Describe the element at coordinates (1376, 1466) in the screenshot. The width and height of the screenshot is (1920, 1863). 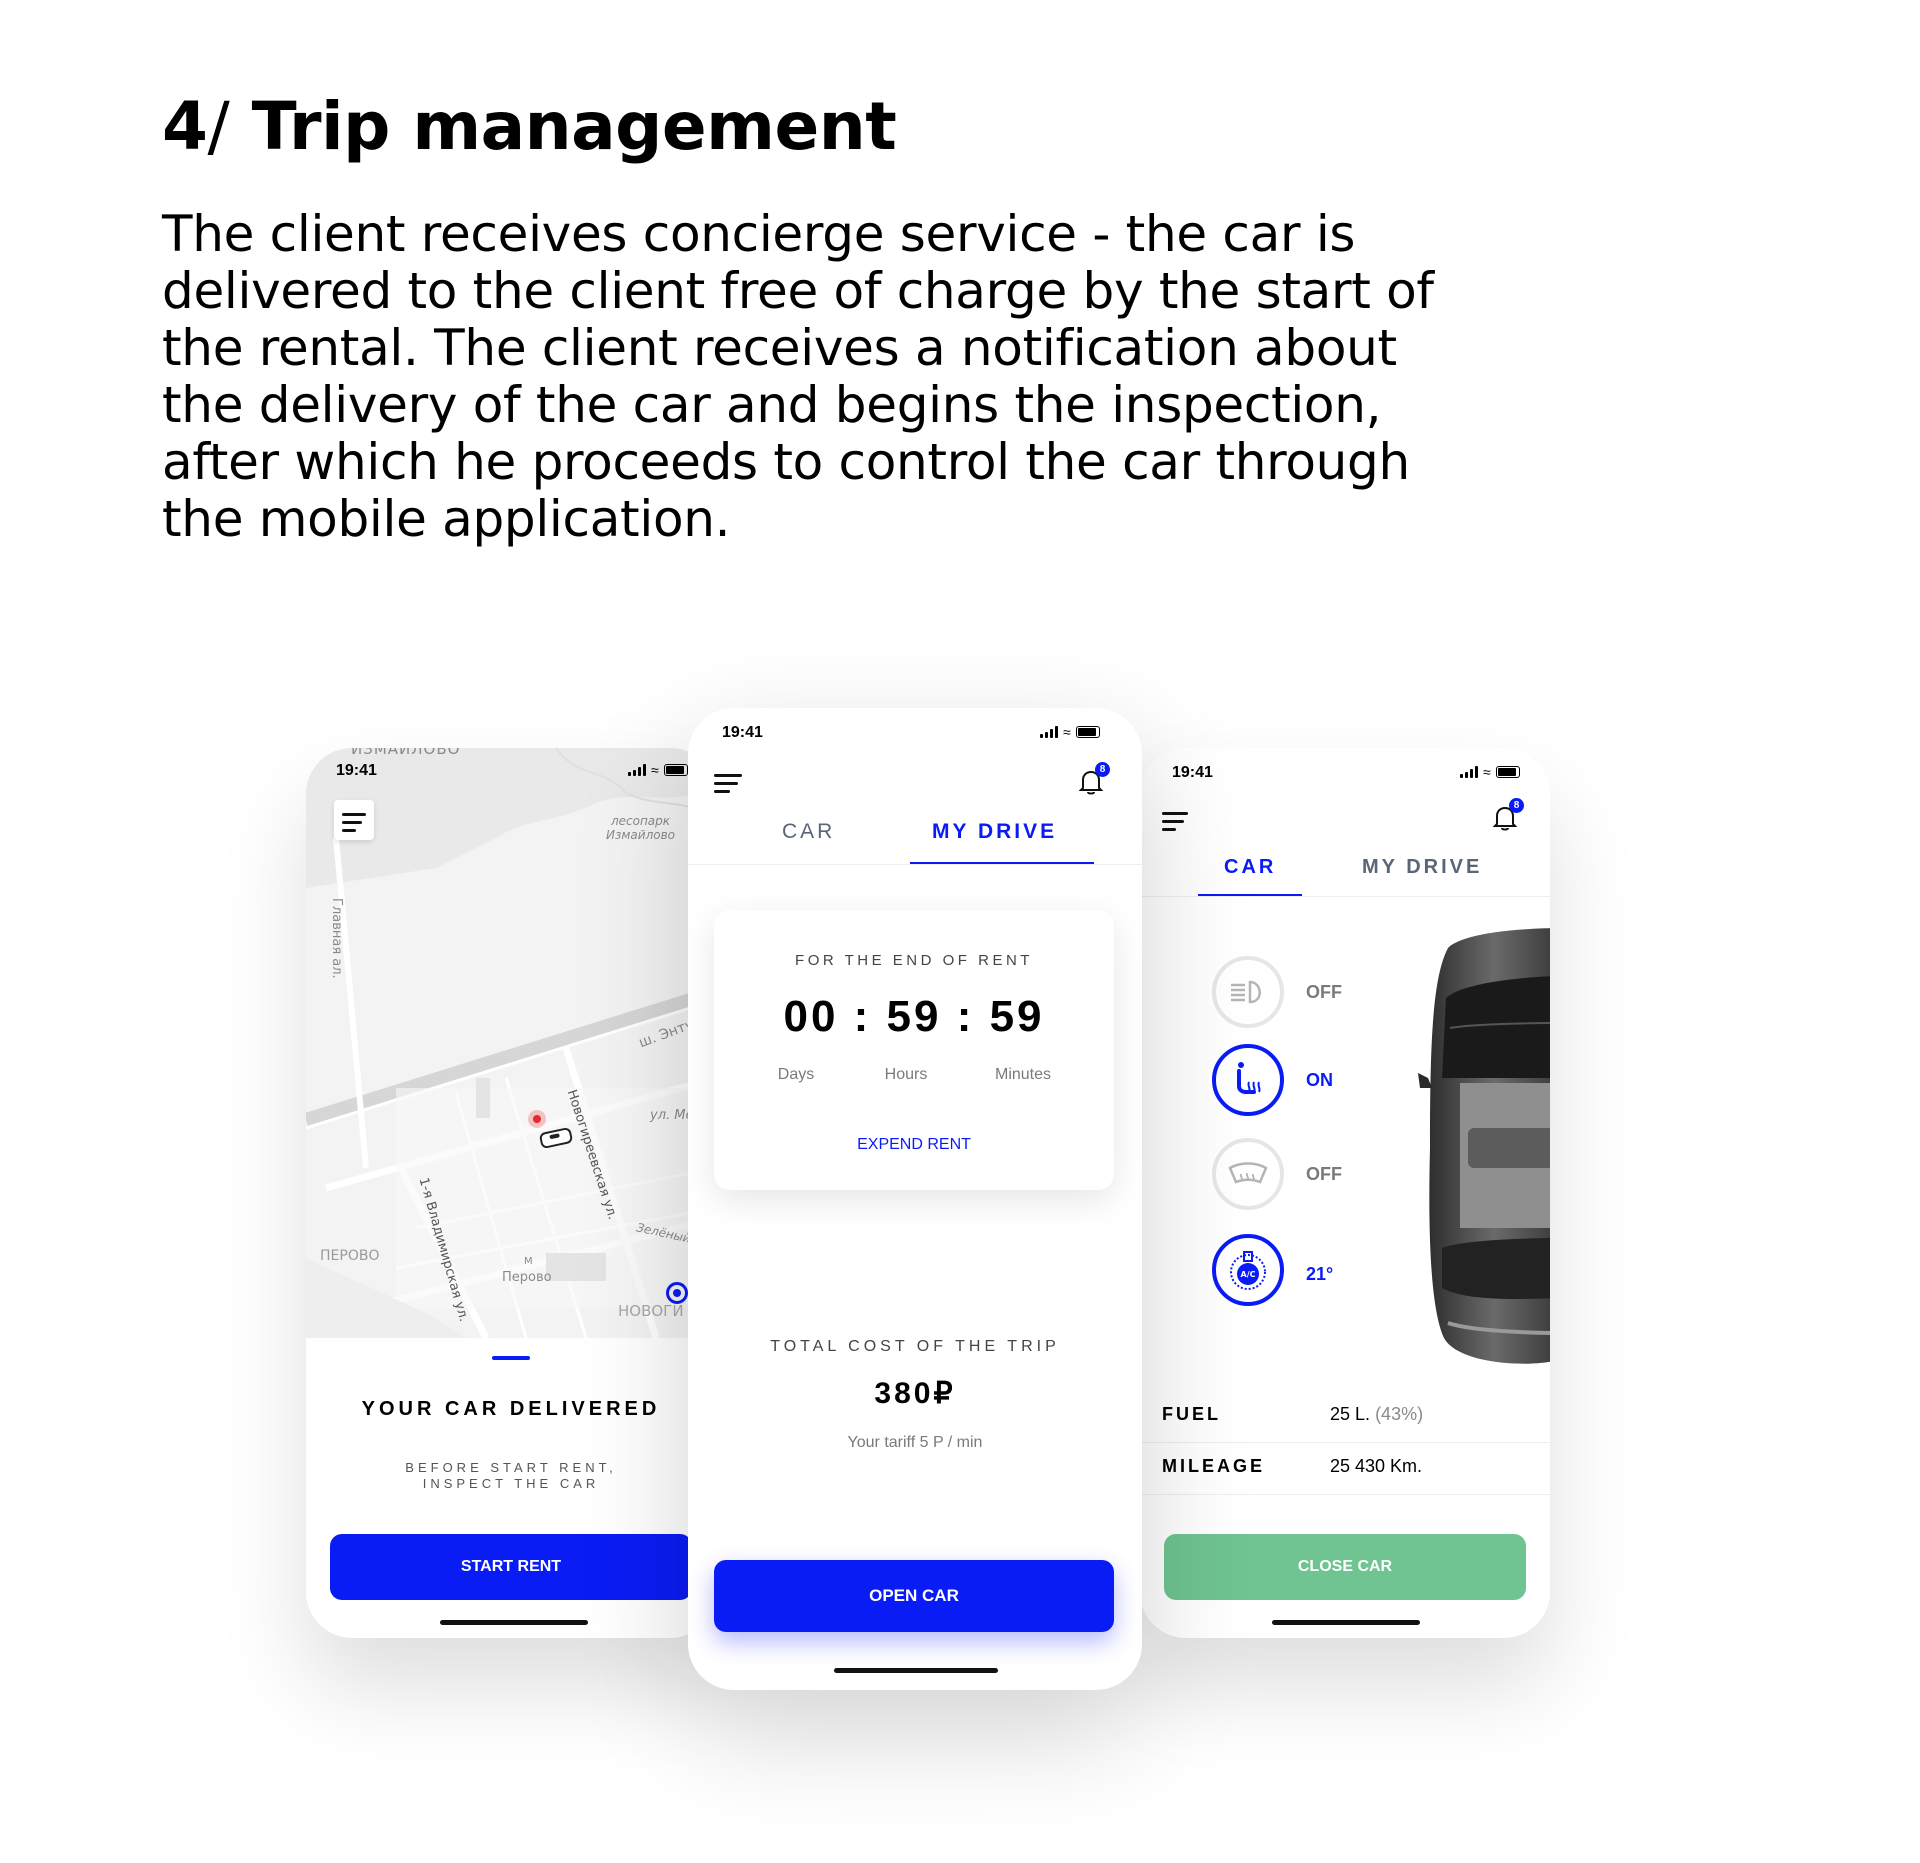
I see `mileage-value: 25 430 Km.` at that location.